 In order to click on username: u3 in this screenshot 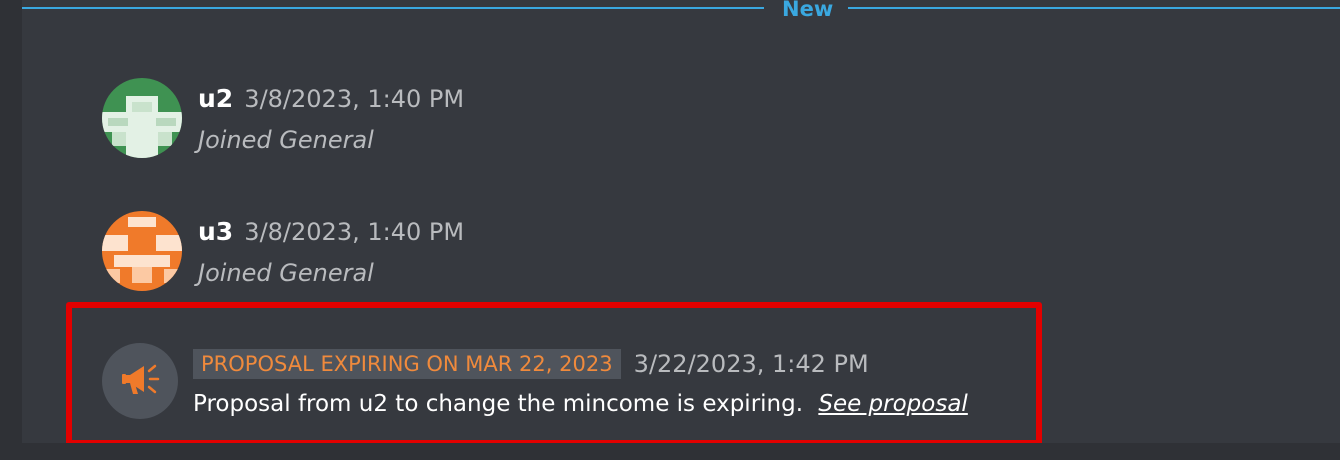, I will do `click(215, 231)`.